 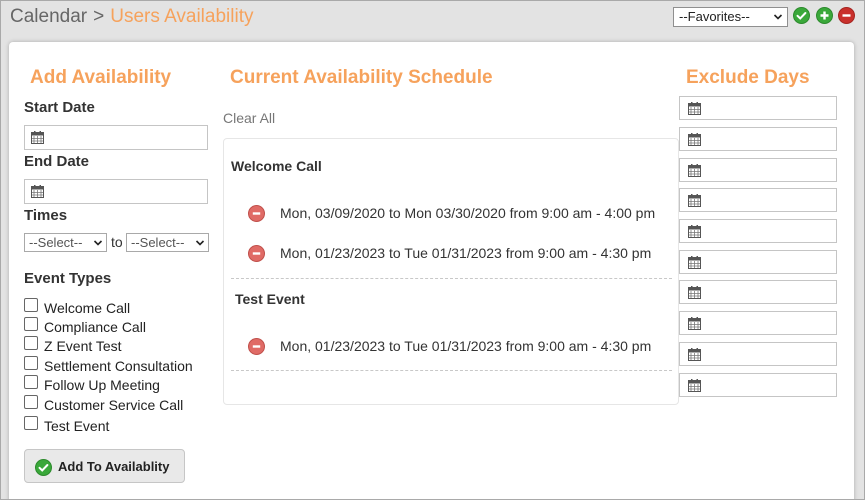 What do you see at coordinates (101, 77) in the screenshot?
I see `add-availability-title: Add Availability` at bounding box center [101, 77].